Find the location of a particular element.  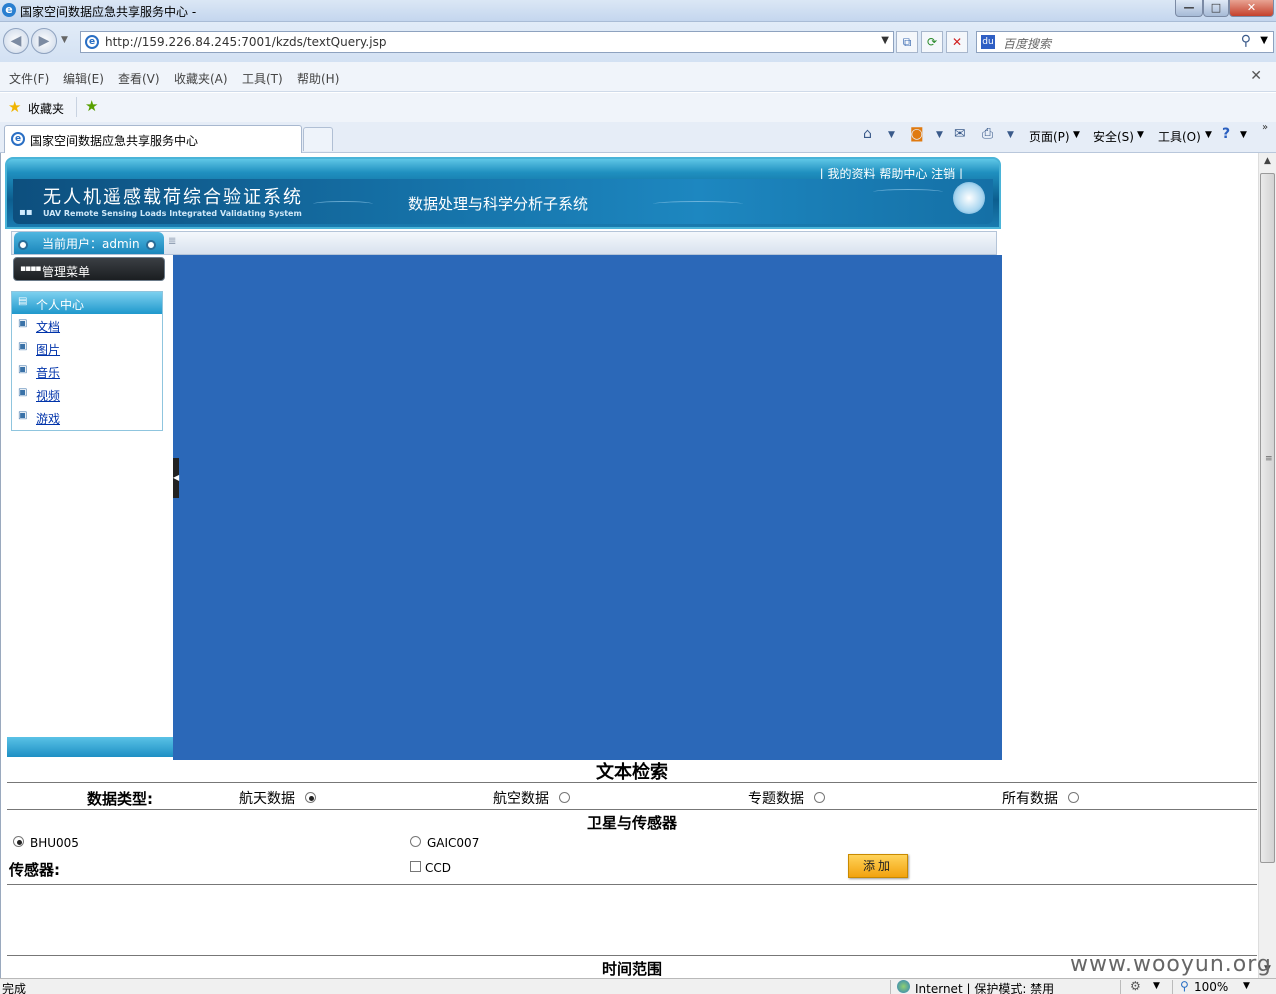

refresh-icon: ⟳ is located at coordinates (932, 42).